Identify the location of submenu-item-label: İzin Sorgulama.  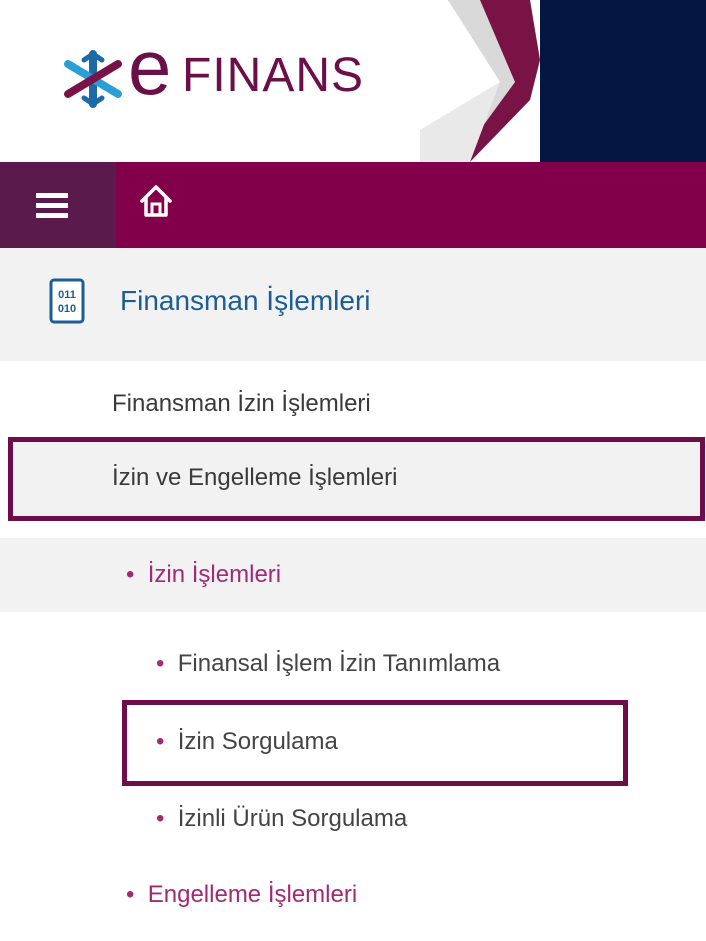
(257, 741).